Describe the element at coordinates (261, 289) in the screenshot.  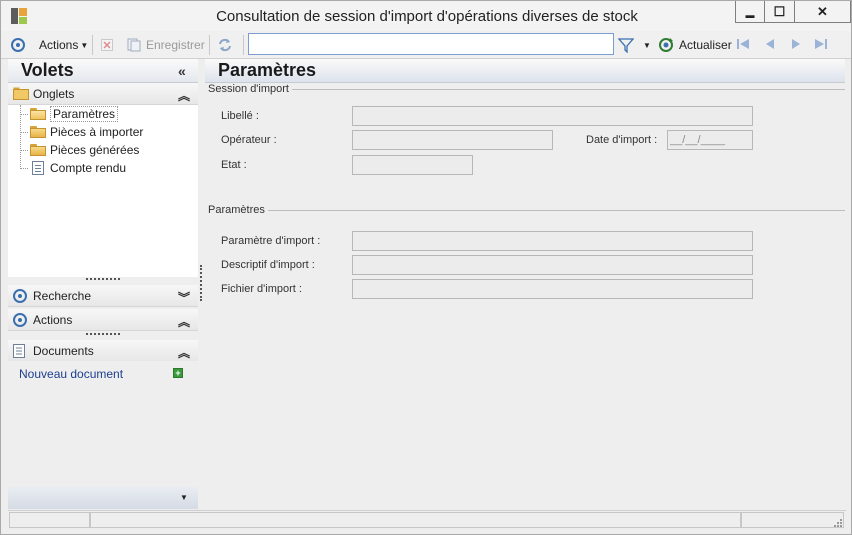
I see `fichier-import-label: Fichier d'import :` at that location.